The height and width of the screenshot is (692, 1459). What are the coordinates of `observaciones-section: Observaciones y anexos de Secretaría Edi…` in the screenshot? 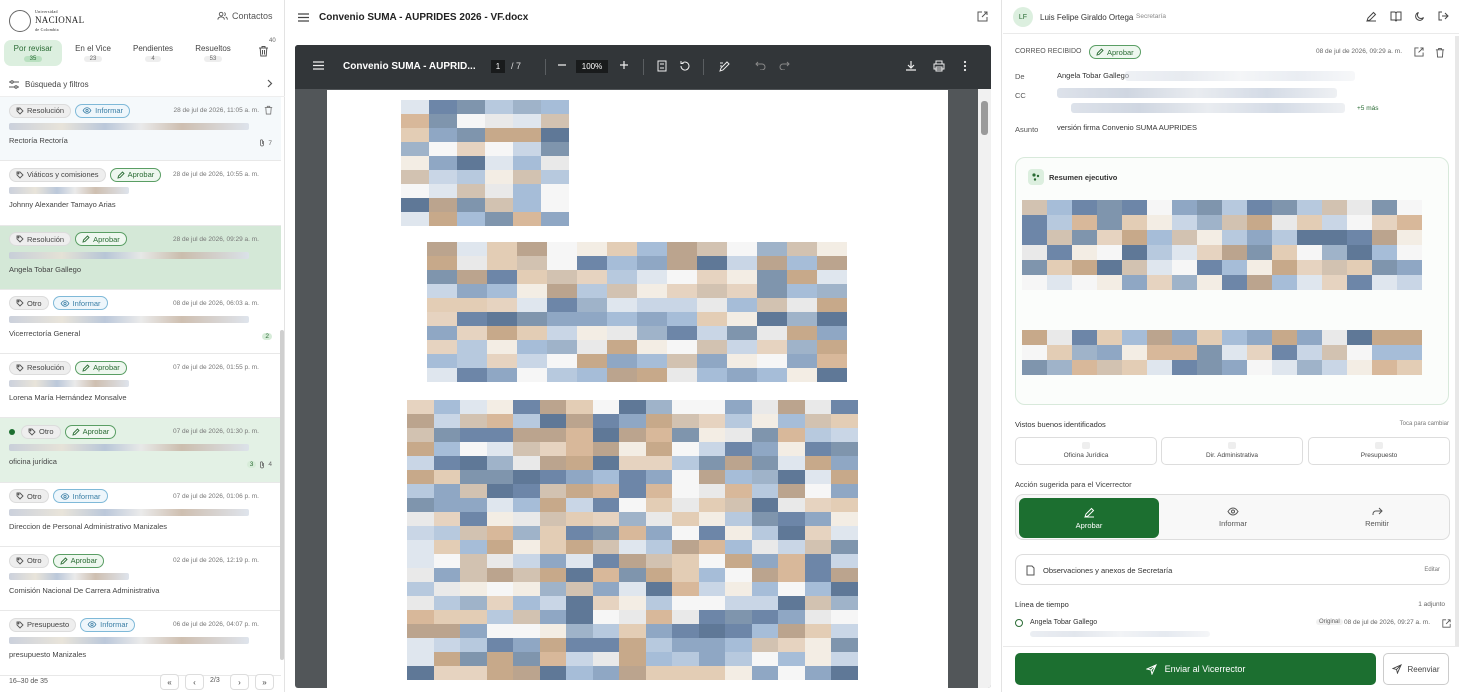 It's located at (1232, 569).